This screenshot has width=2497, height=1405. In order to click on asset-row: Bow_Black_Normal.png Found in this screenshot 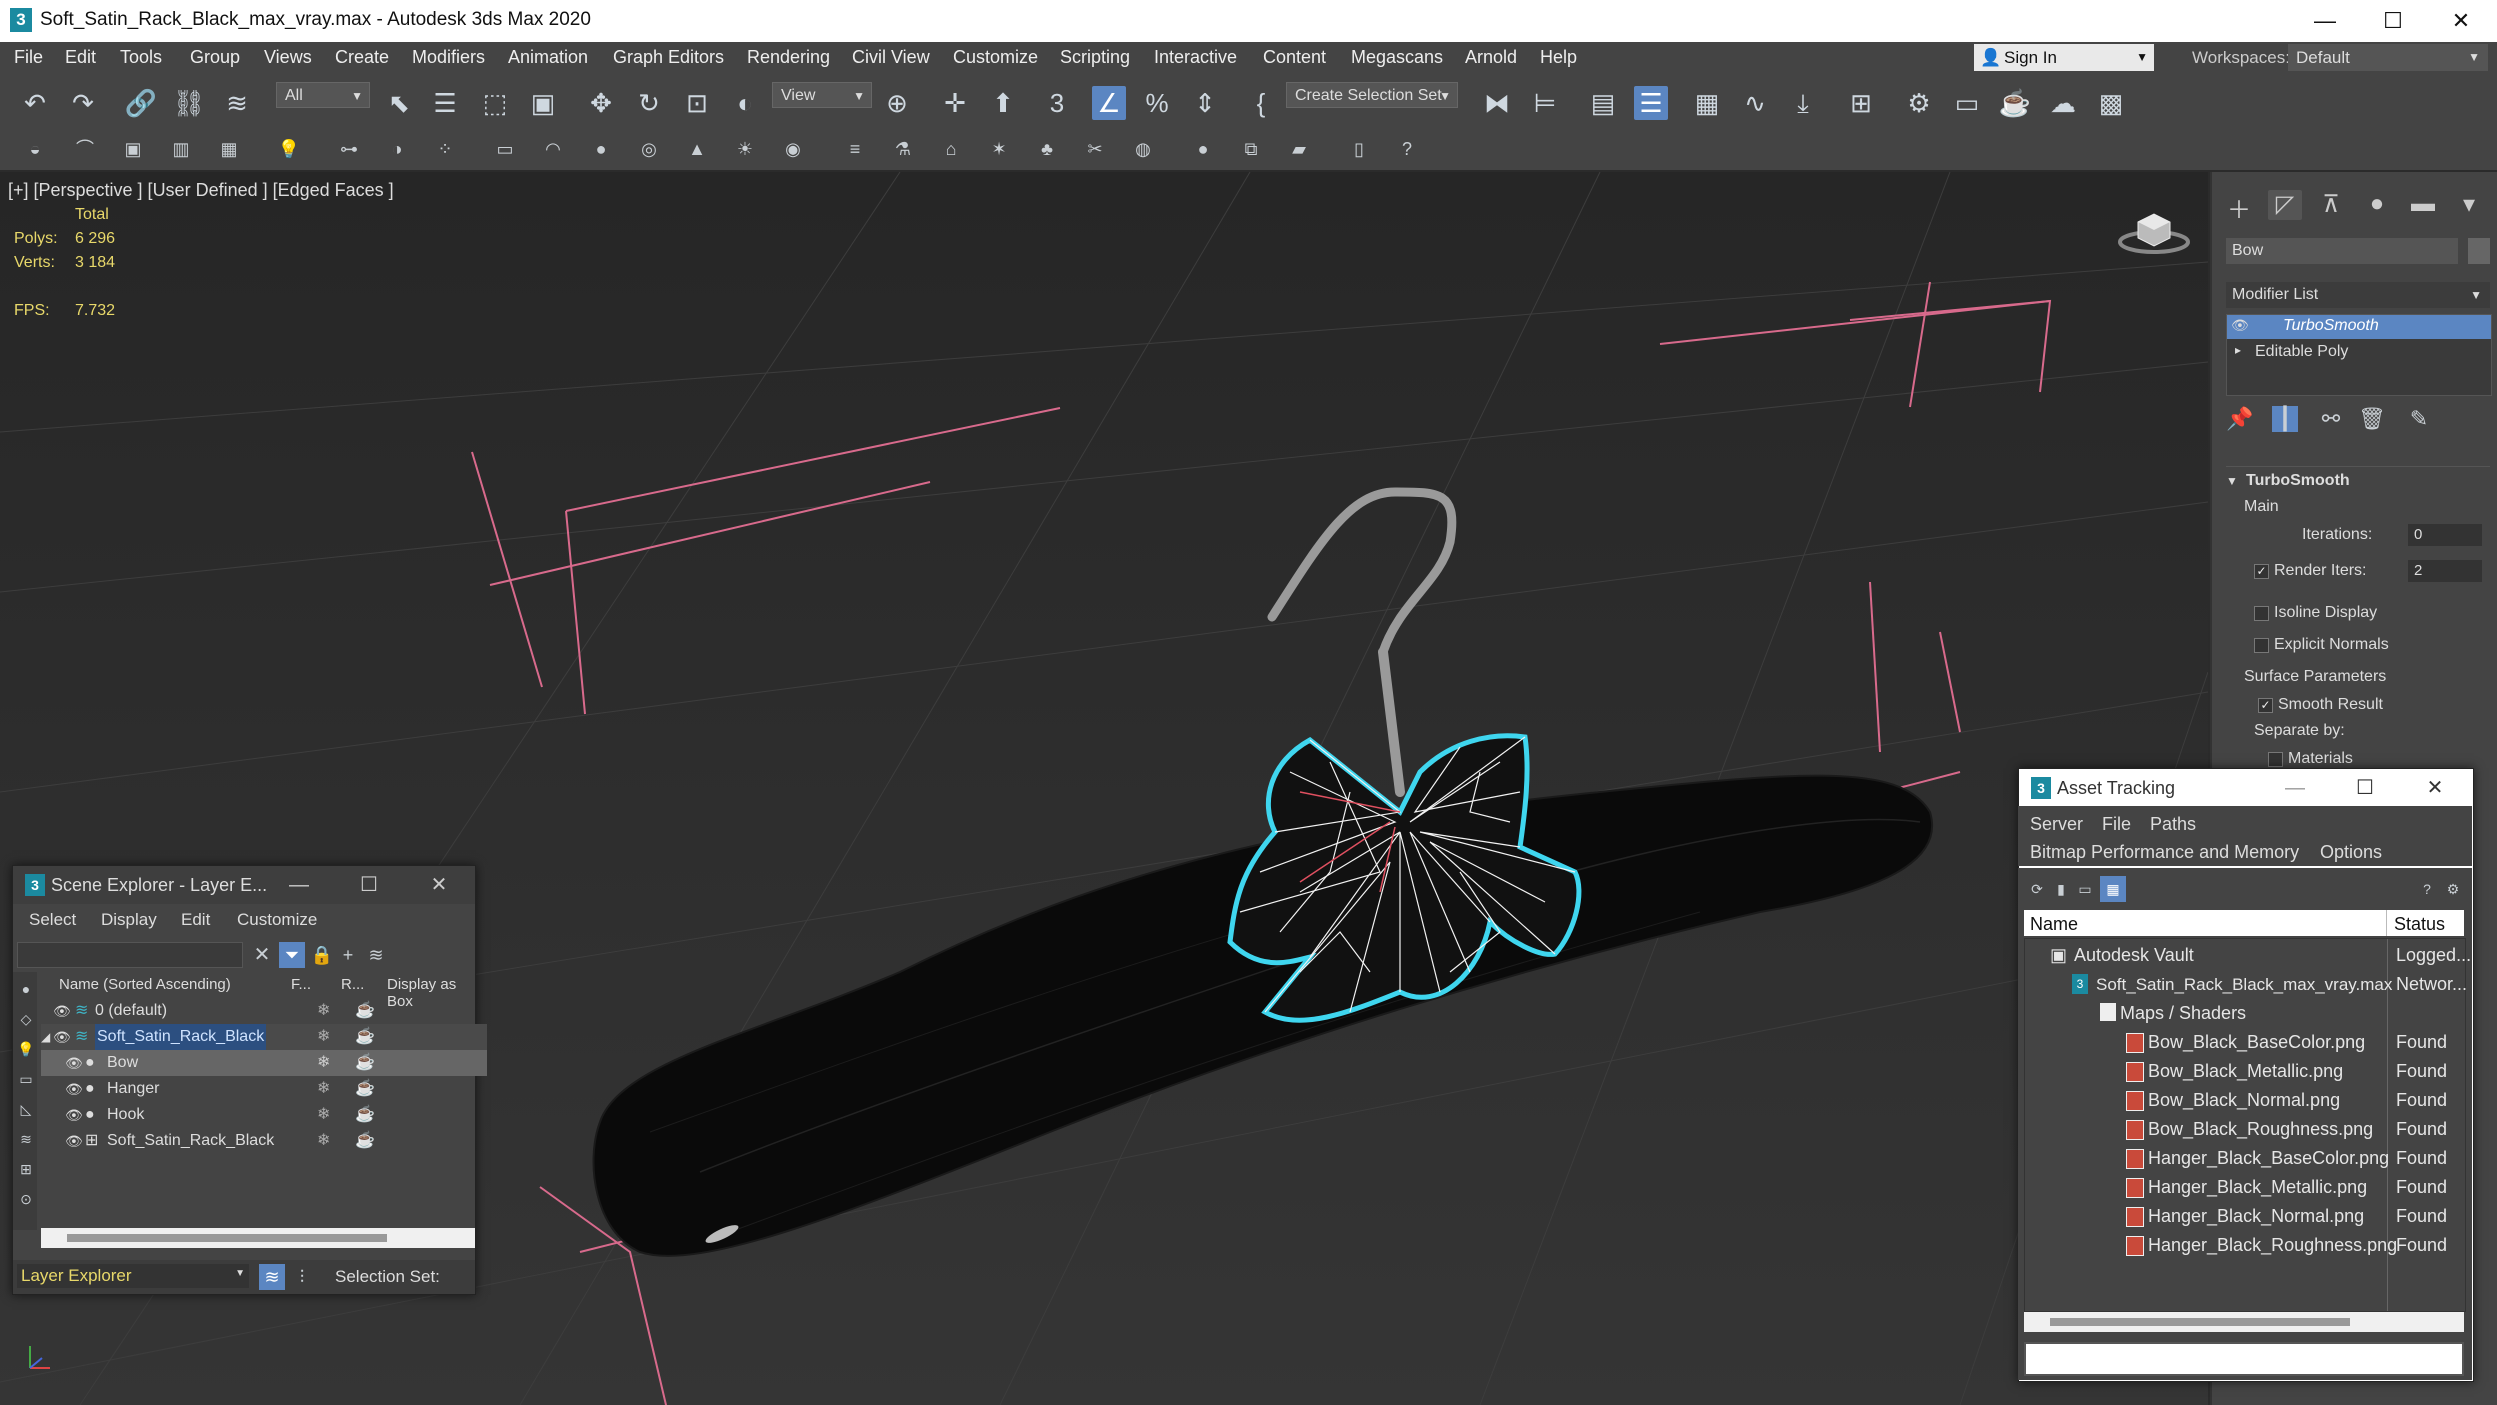, I will do `click(2245, 1100)`.